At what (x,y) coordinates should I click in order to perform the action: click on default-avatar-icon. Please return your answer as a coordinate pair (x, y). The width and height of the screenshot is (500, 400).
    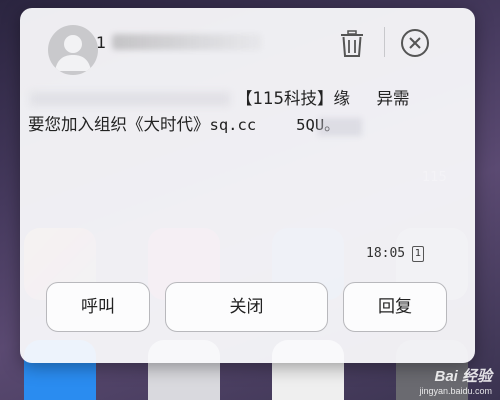
    Looking at the image, I should click on (73, 50).